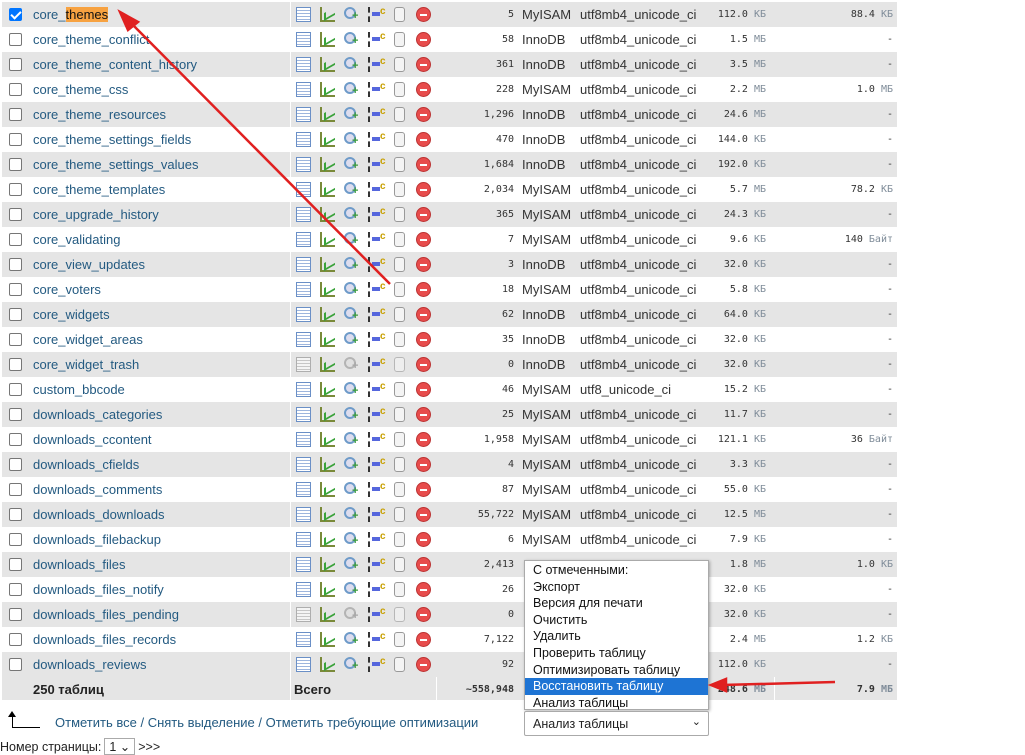 This screenshot has height=755, width=1025. What do you see at coordinates (79, 564) in the screenshot?
I see `table-name-link: downloads_files` at bounding box center [79, 564].